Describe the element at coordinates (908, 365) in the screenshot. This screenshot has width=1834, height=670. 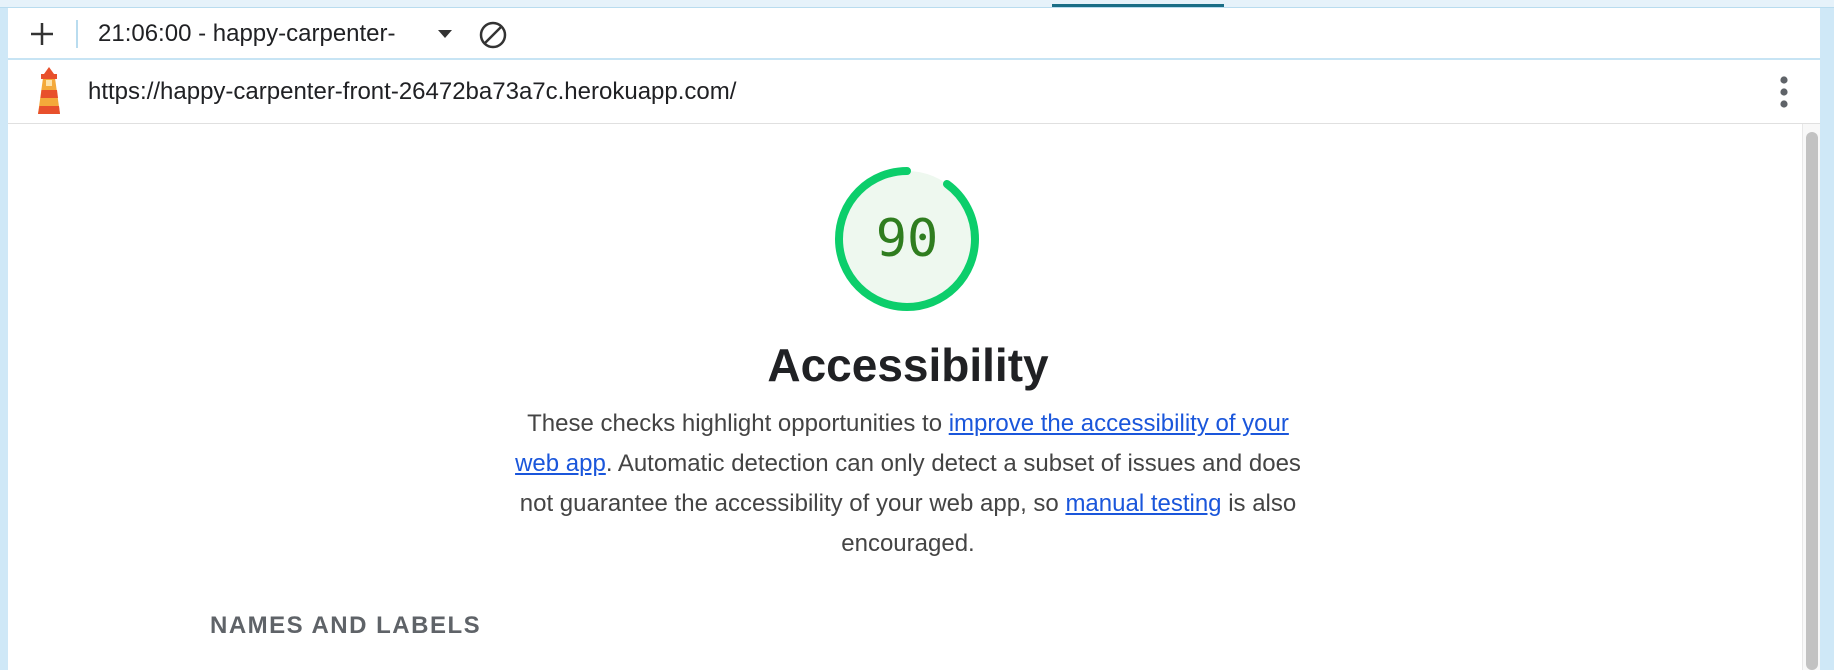
I see `category-title: Accessibility` at that location.